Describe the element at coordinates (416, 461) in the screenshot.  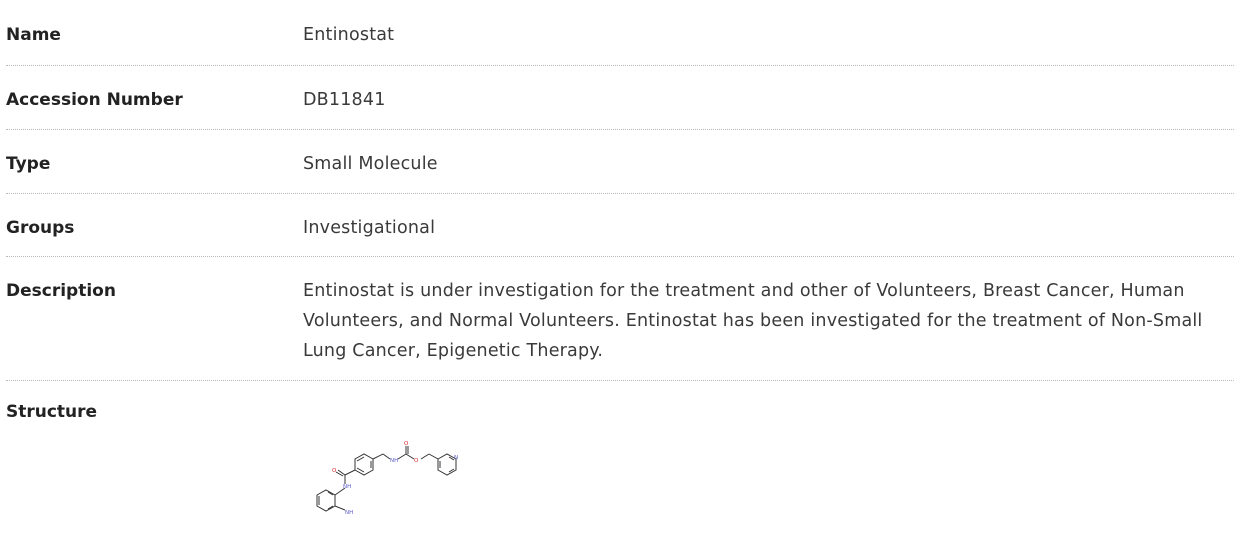
I see `ester-oxygen-atom: O` at that location.